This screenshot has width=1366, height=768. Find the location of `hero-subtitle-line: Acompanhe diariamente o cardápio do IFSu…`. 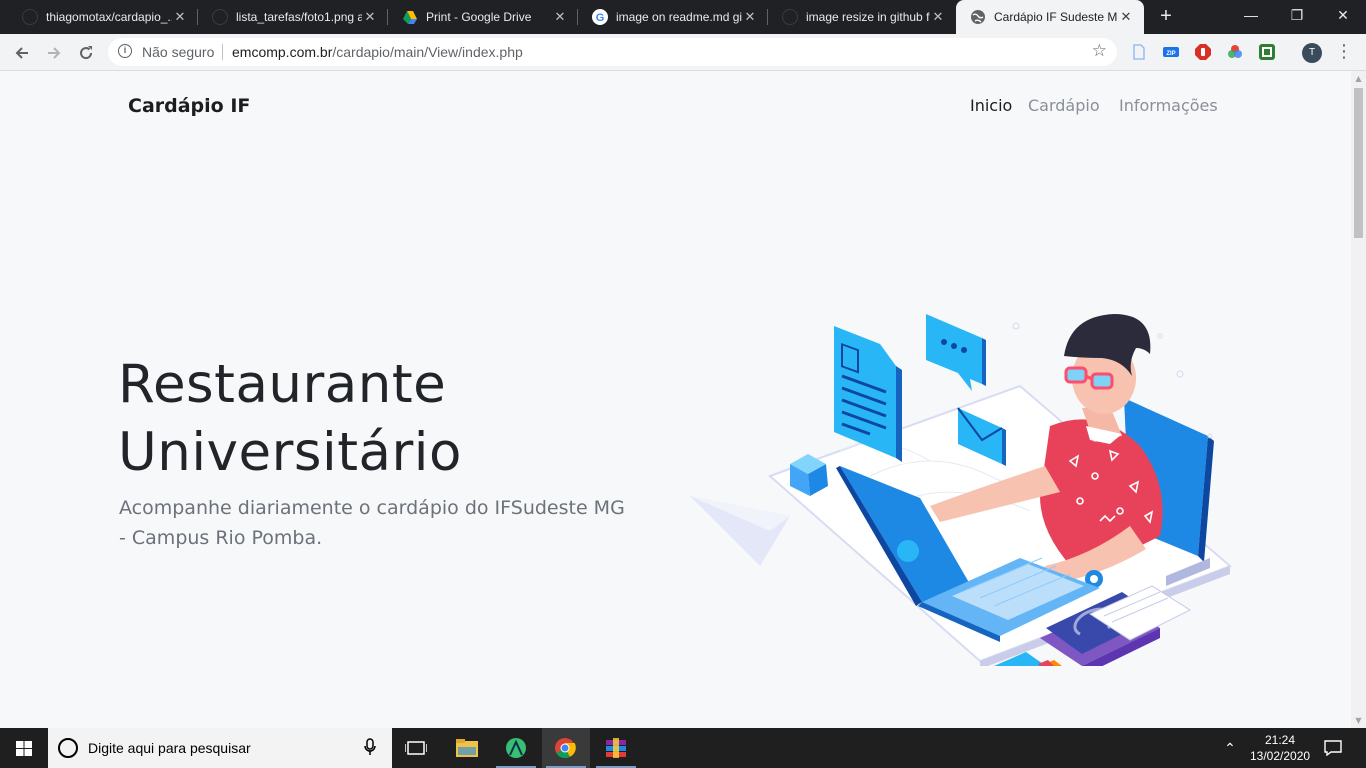

hero-subtitle-line: Acompanhe diariamente o cardápio do IFSu… is located at coordinates (372, 508).